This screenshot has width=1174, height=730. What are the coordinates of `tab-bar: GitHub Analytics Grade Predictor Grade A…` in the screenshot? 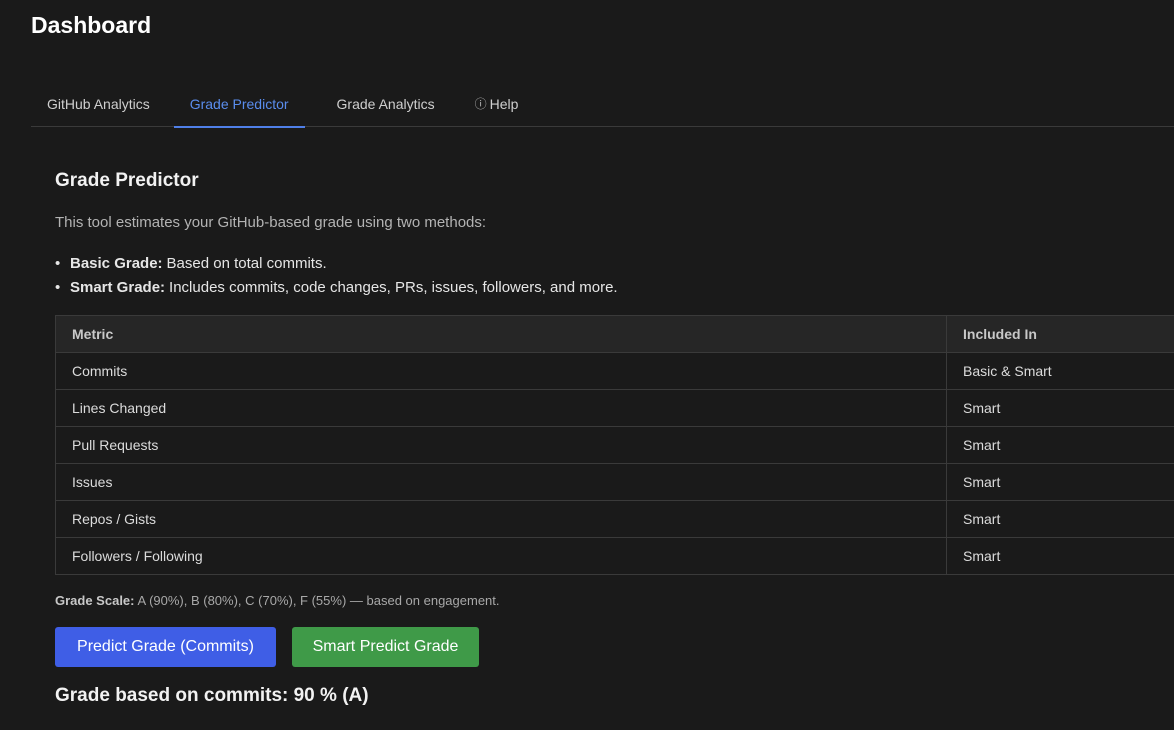 It's located at (602, 104).